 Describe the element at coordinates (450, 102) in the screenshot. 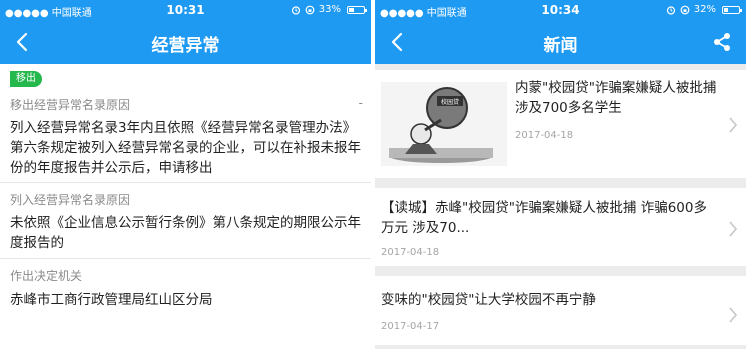

I see `thumbnail-text: 校园贷` at that location.